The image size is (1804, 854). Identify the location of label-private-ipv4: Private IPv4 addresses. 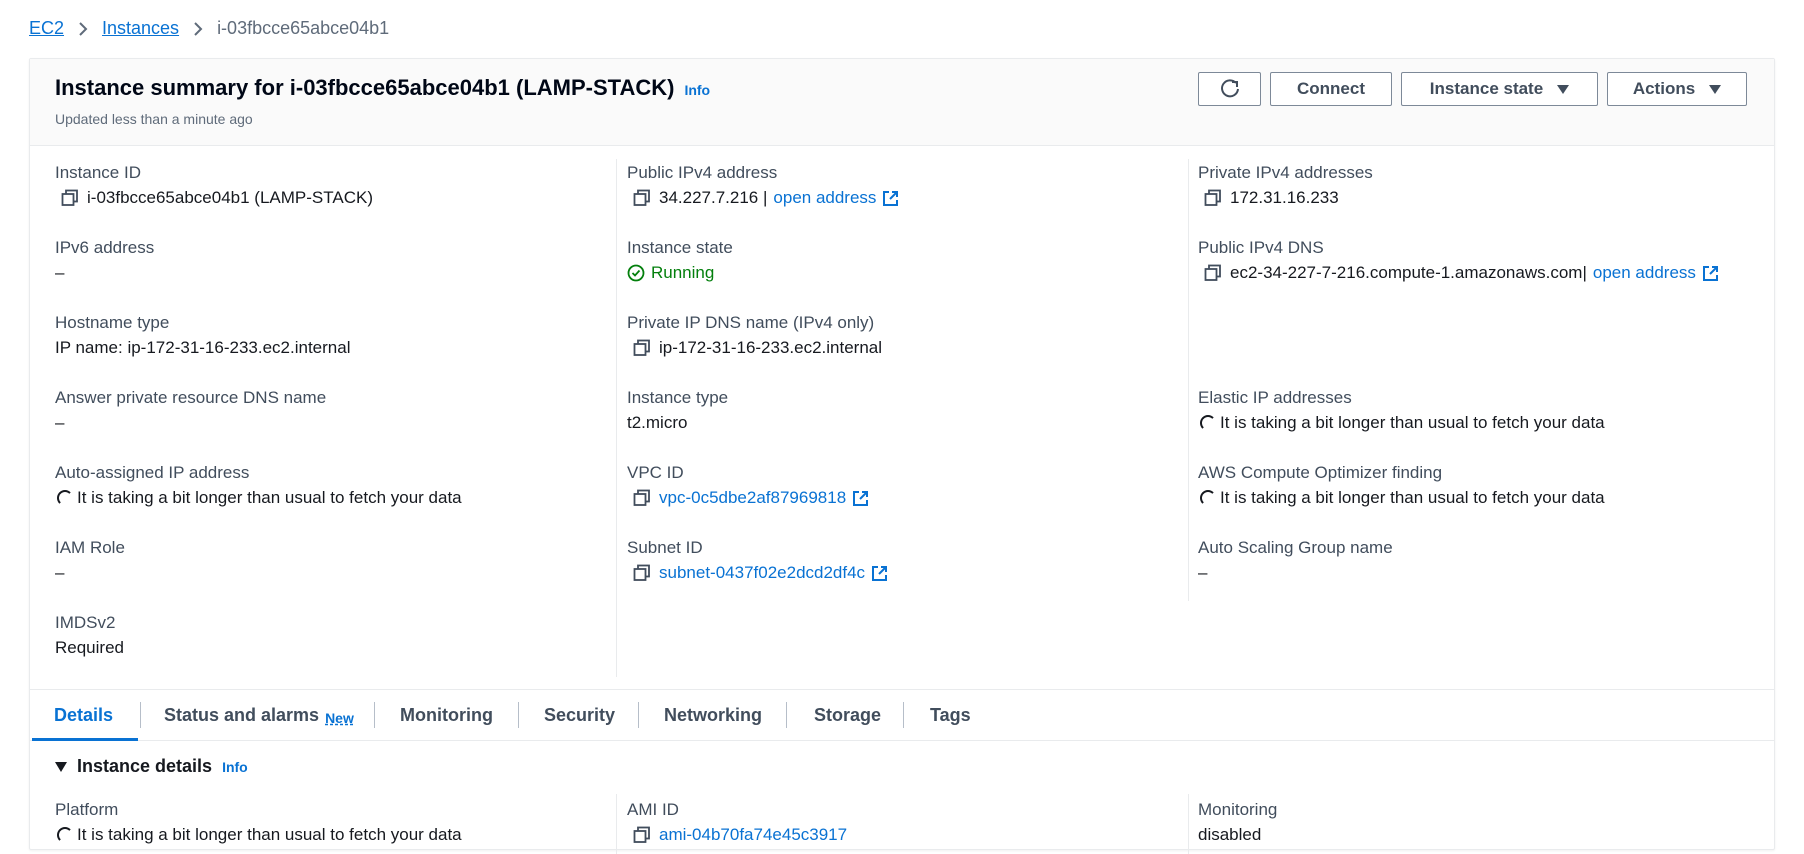
(1285, 172).